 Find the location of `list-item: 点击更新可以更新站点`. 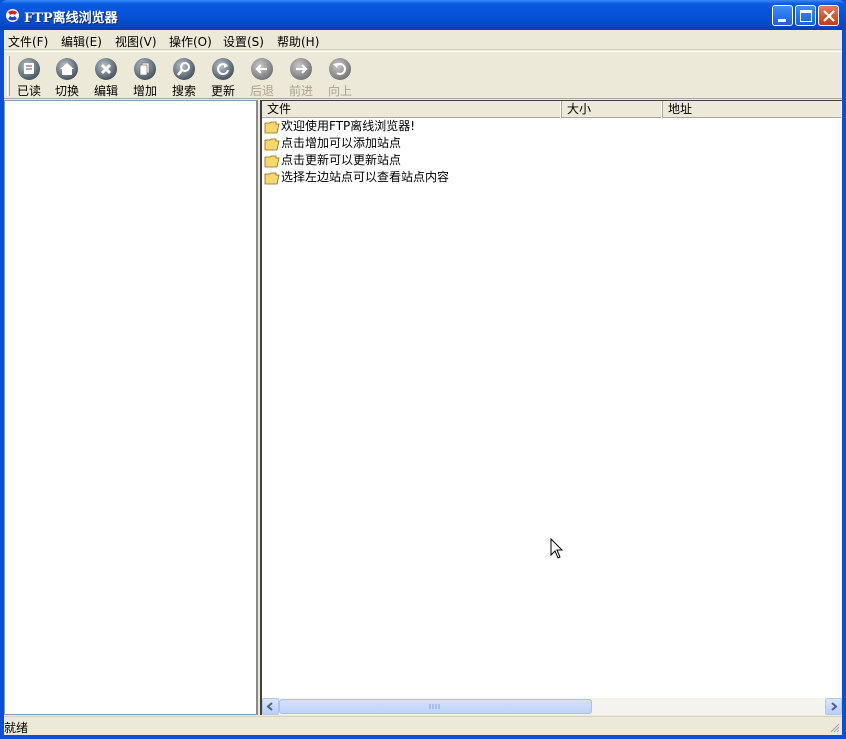

list-item: 点击更新可以更新站点 is located at coordinates (332, 160).